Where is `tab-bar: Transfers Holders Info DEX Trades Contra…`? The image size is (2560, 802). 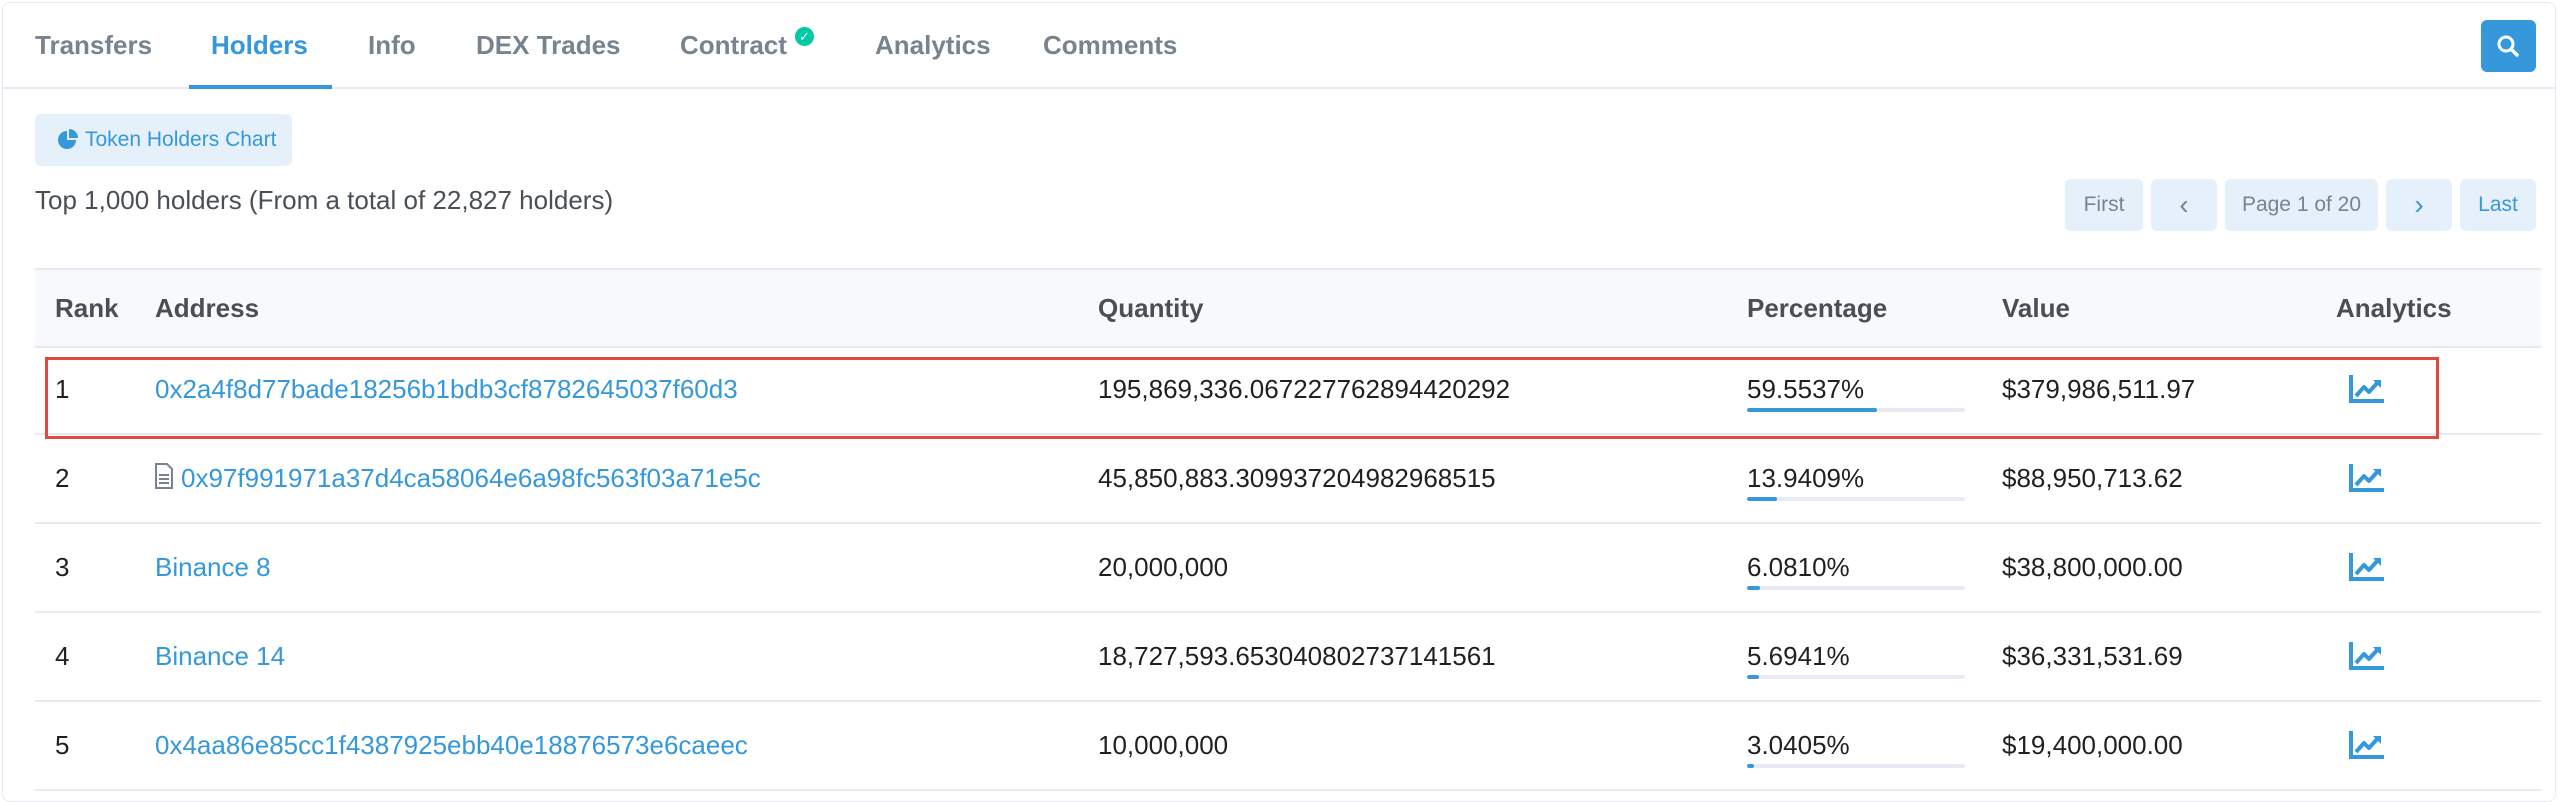
tab-bar: Transfers Holders Info DEX Trades Contra… is located at coordinates (1279, 46).